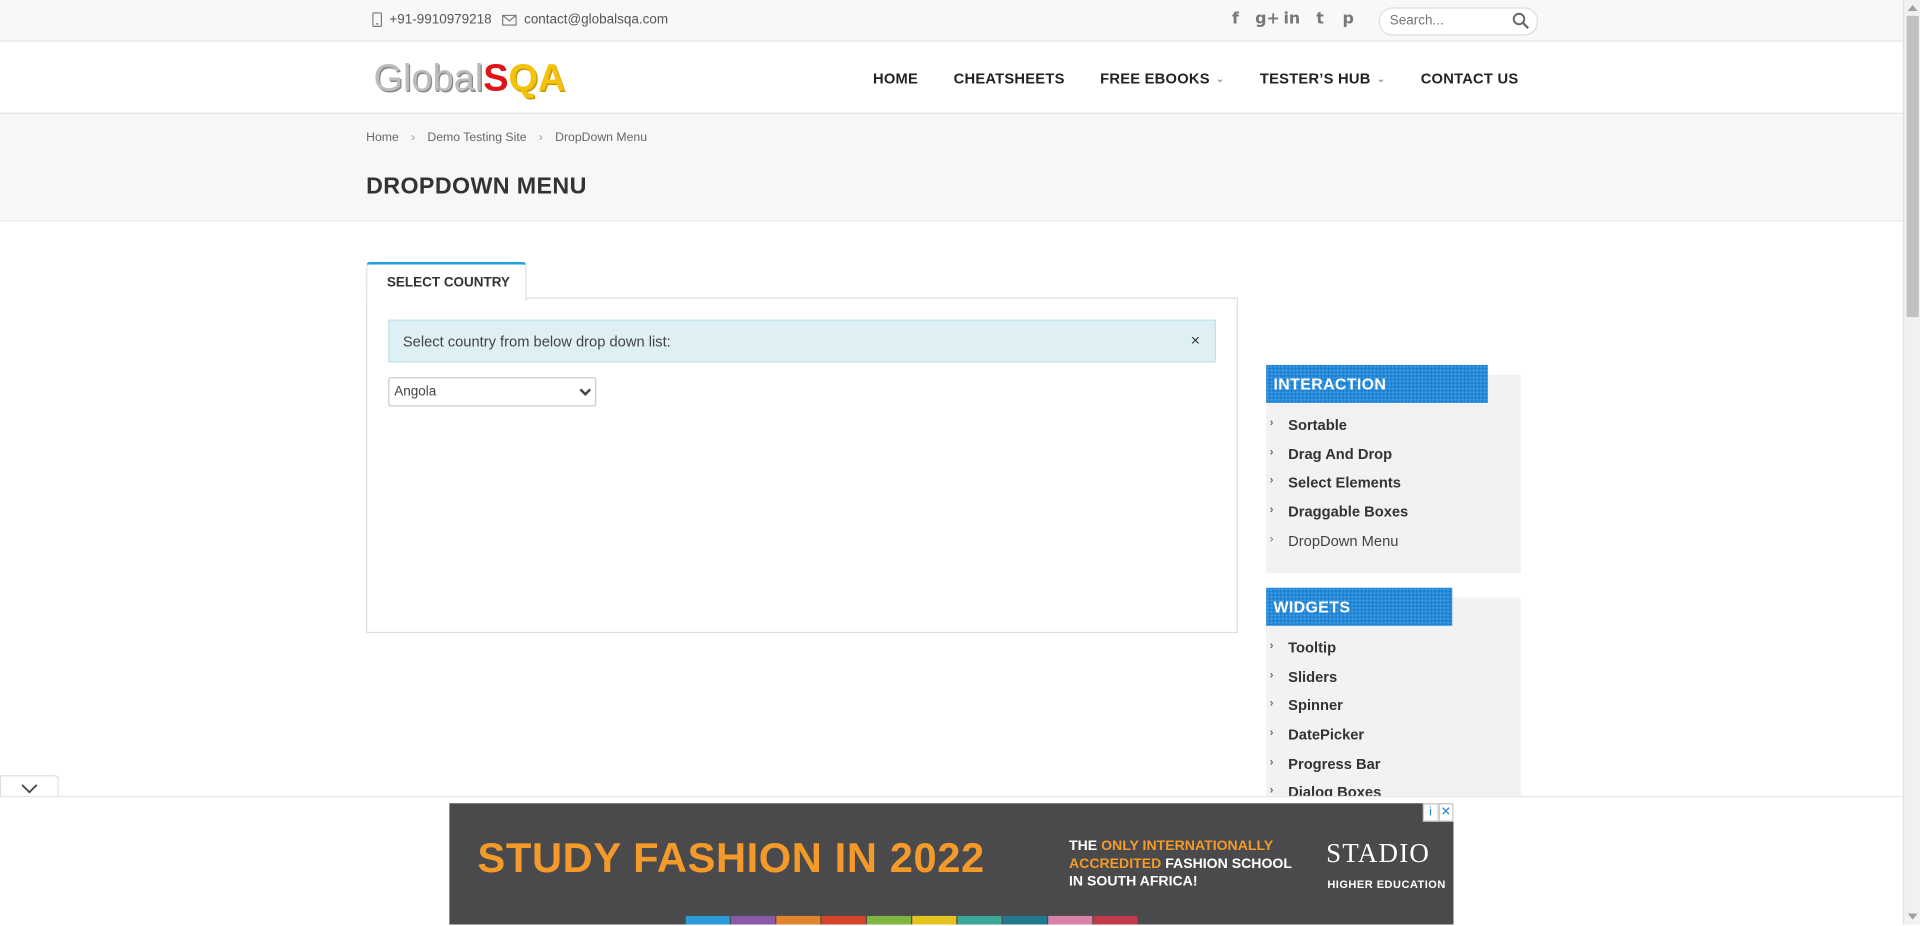  I want to click on sidebar-item-label: Sliders, so click(1313, 677).